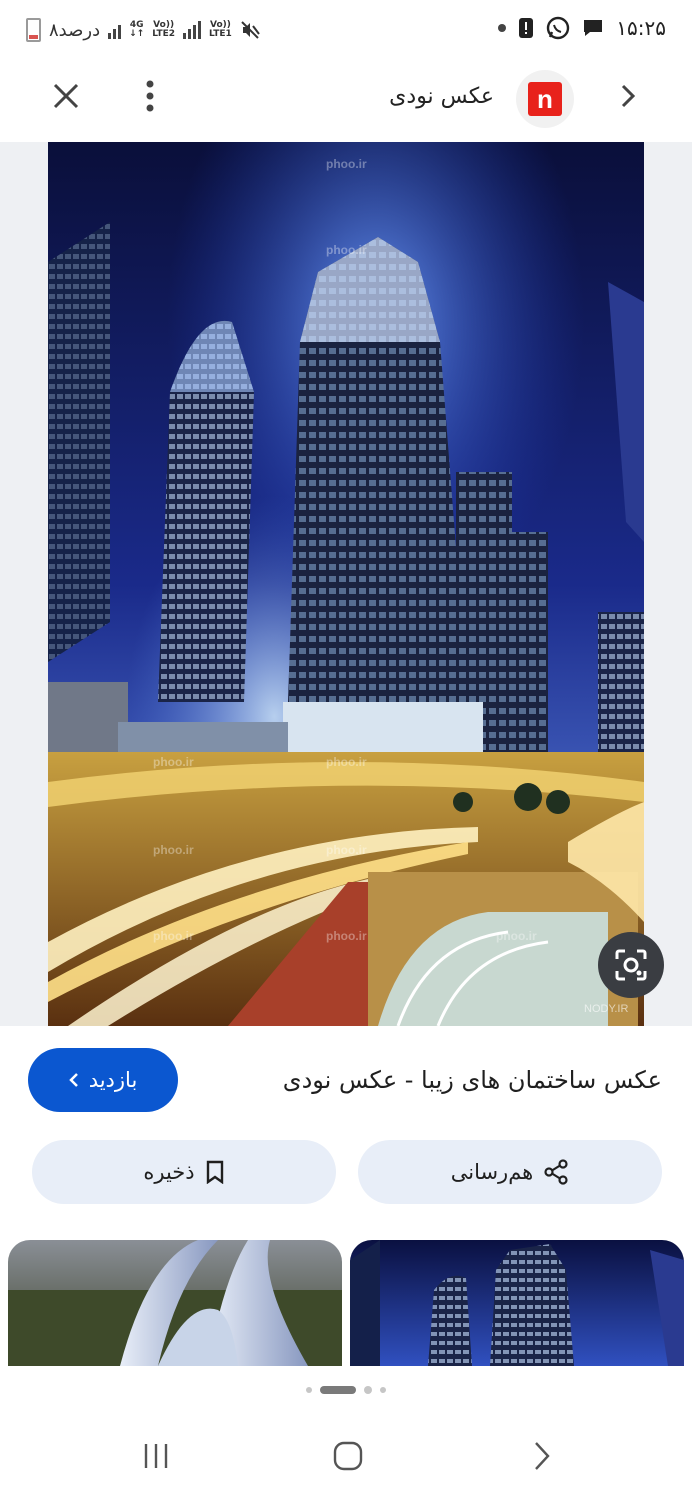 This screenshot has width=692, height=1500. I want to click on nav-back-icon, so click(542, 1456).